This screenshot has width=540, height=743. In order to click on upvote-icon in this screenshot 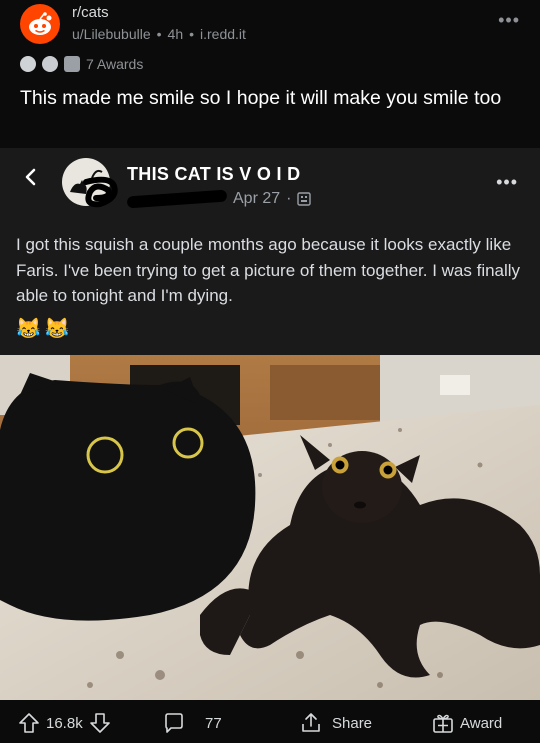, I will do `click(29, 723)`.